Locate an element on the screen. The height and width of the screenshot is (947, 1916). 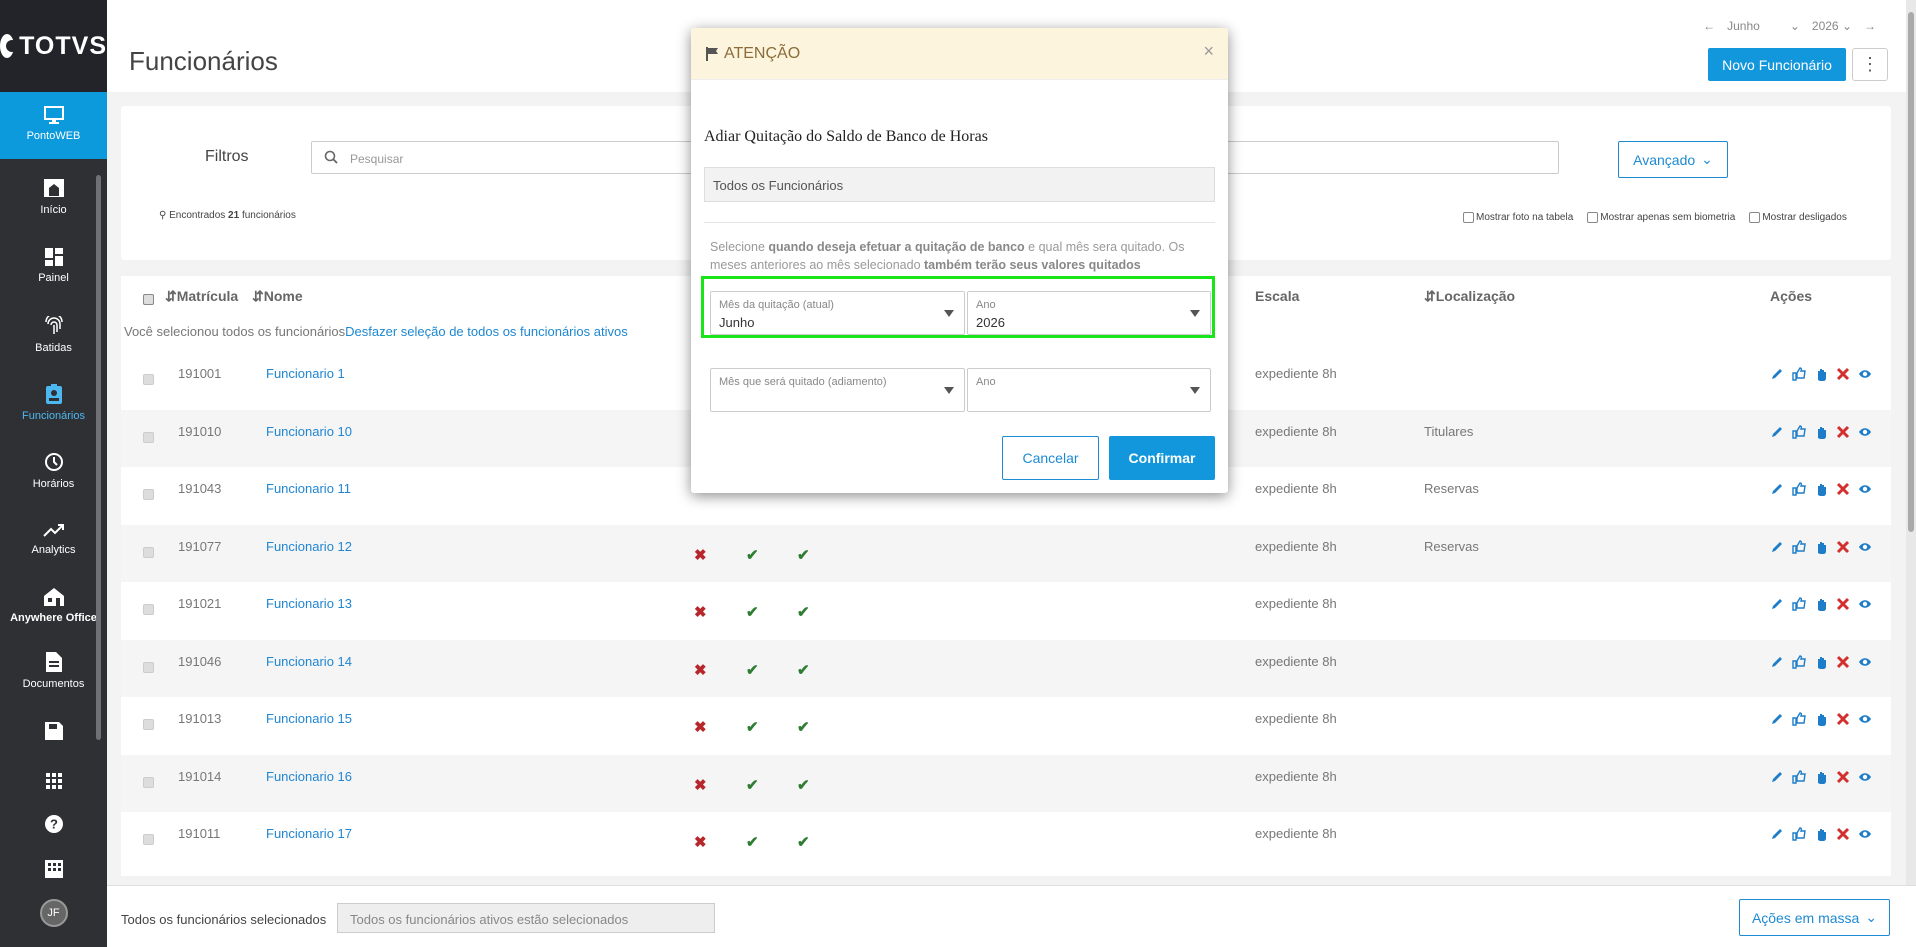
scroll-thumb is located at coordinates (1911, 272).